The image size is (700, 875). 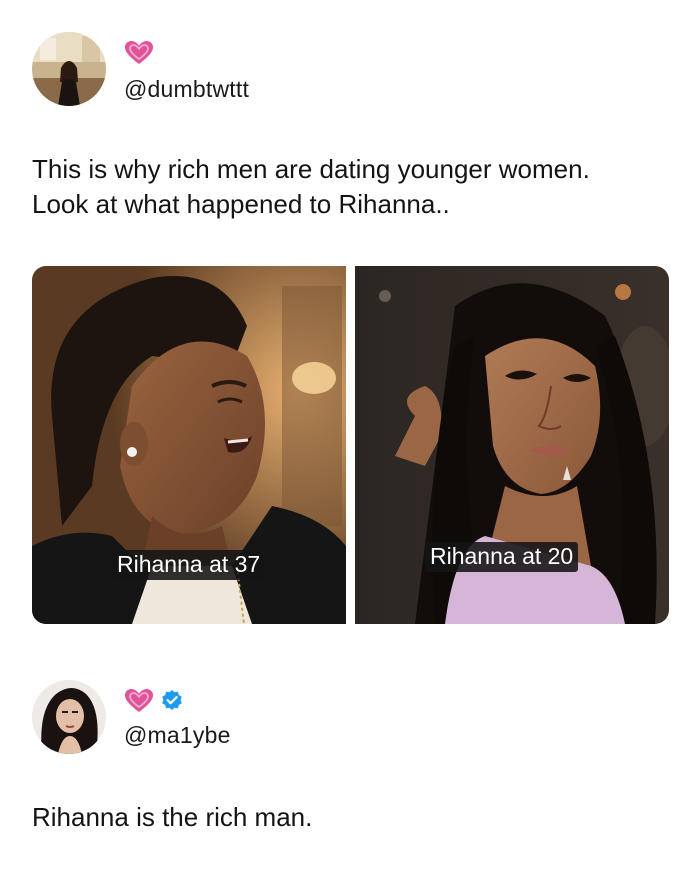 What do you see at coordinates (186, 89) in the screenshot?
I see `handle-dumbtwttt: @dumbtwttt` at bounding box center [186, 89].